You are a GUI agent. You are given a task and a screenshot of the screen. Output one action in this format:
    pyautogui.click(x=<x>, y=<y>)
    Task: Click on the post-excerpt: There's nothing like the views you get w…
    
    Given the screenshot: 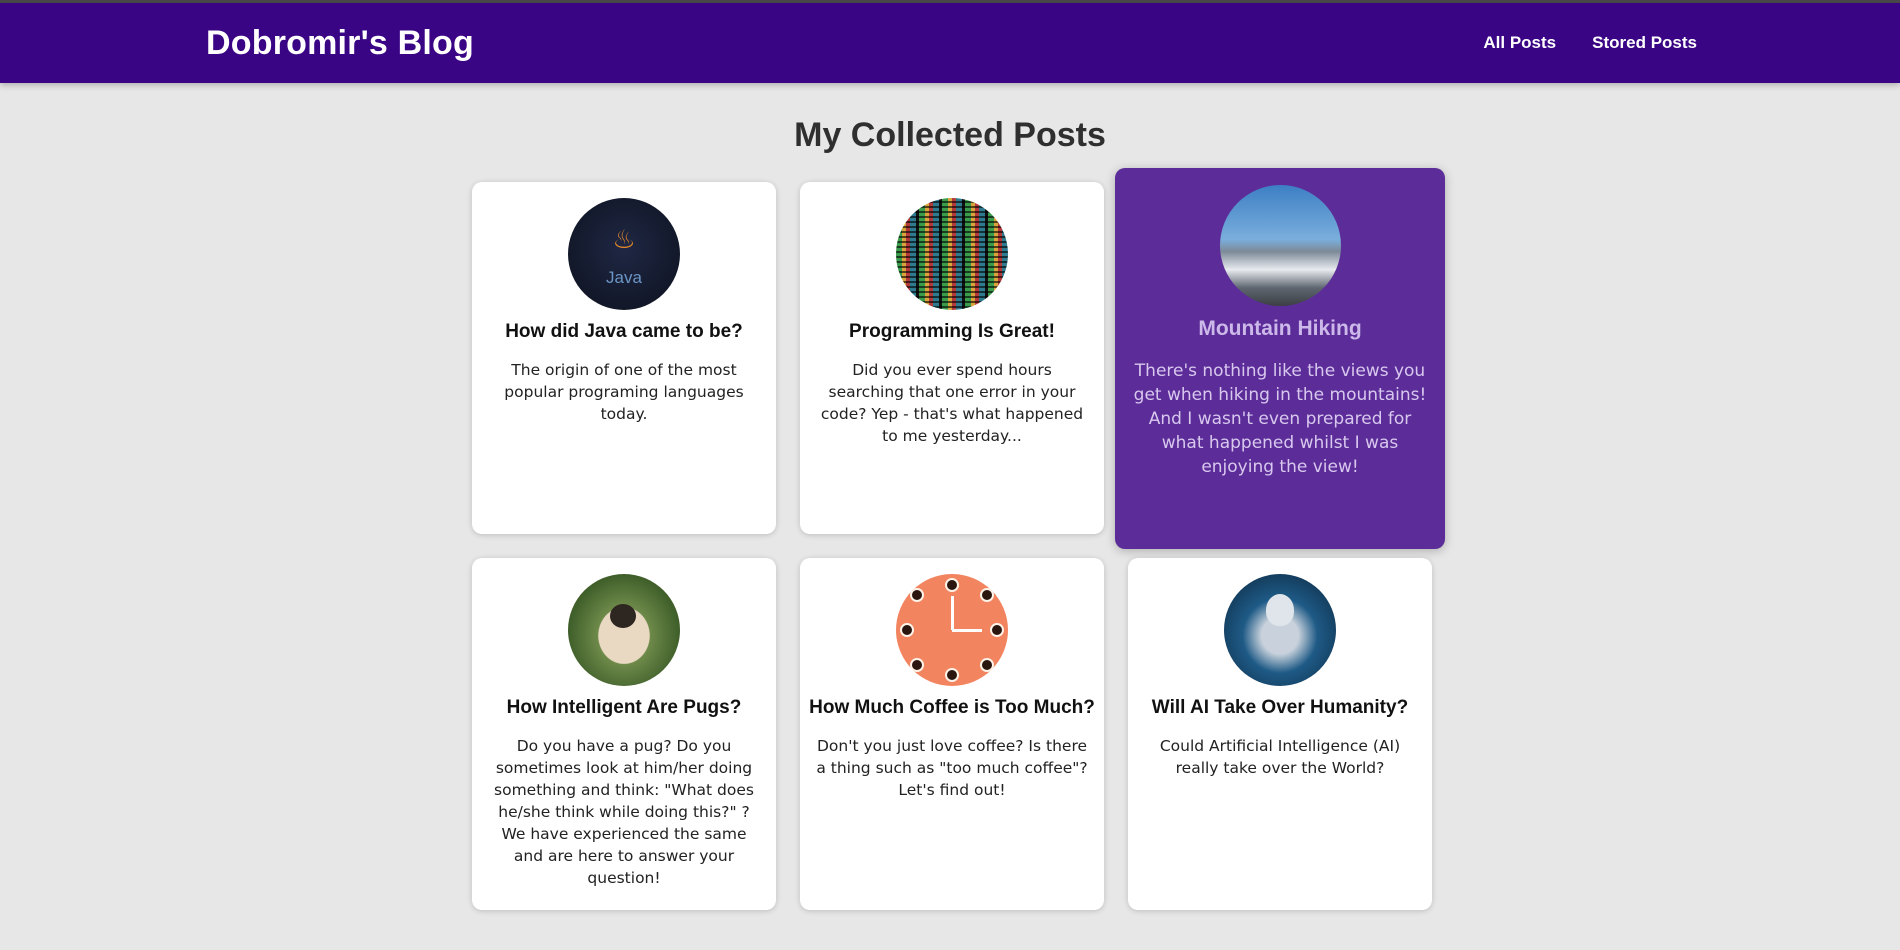 What is the action you would take?
    pyautogui.click(x=1280, y=419)
    